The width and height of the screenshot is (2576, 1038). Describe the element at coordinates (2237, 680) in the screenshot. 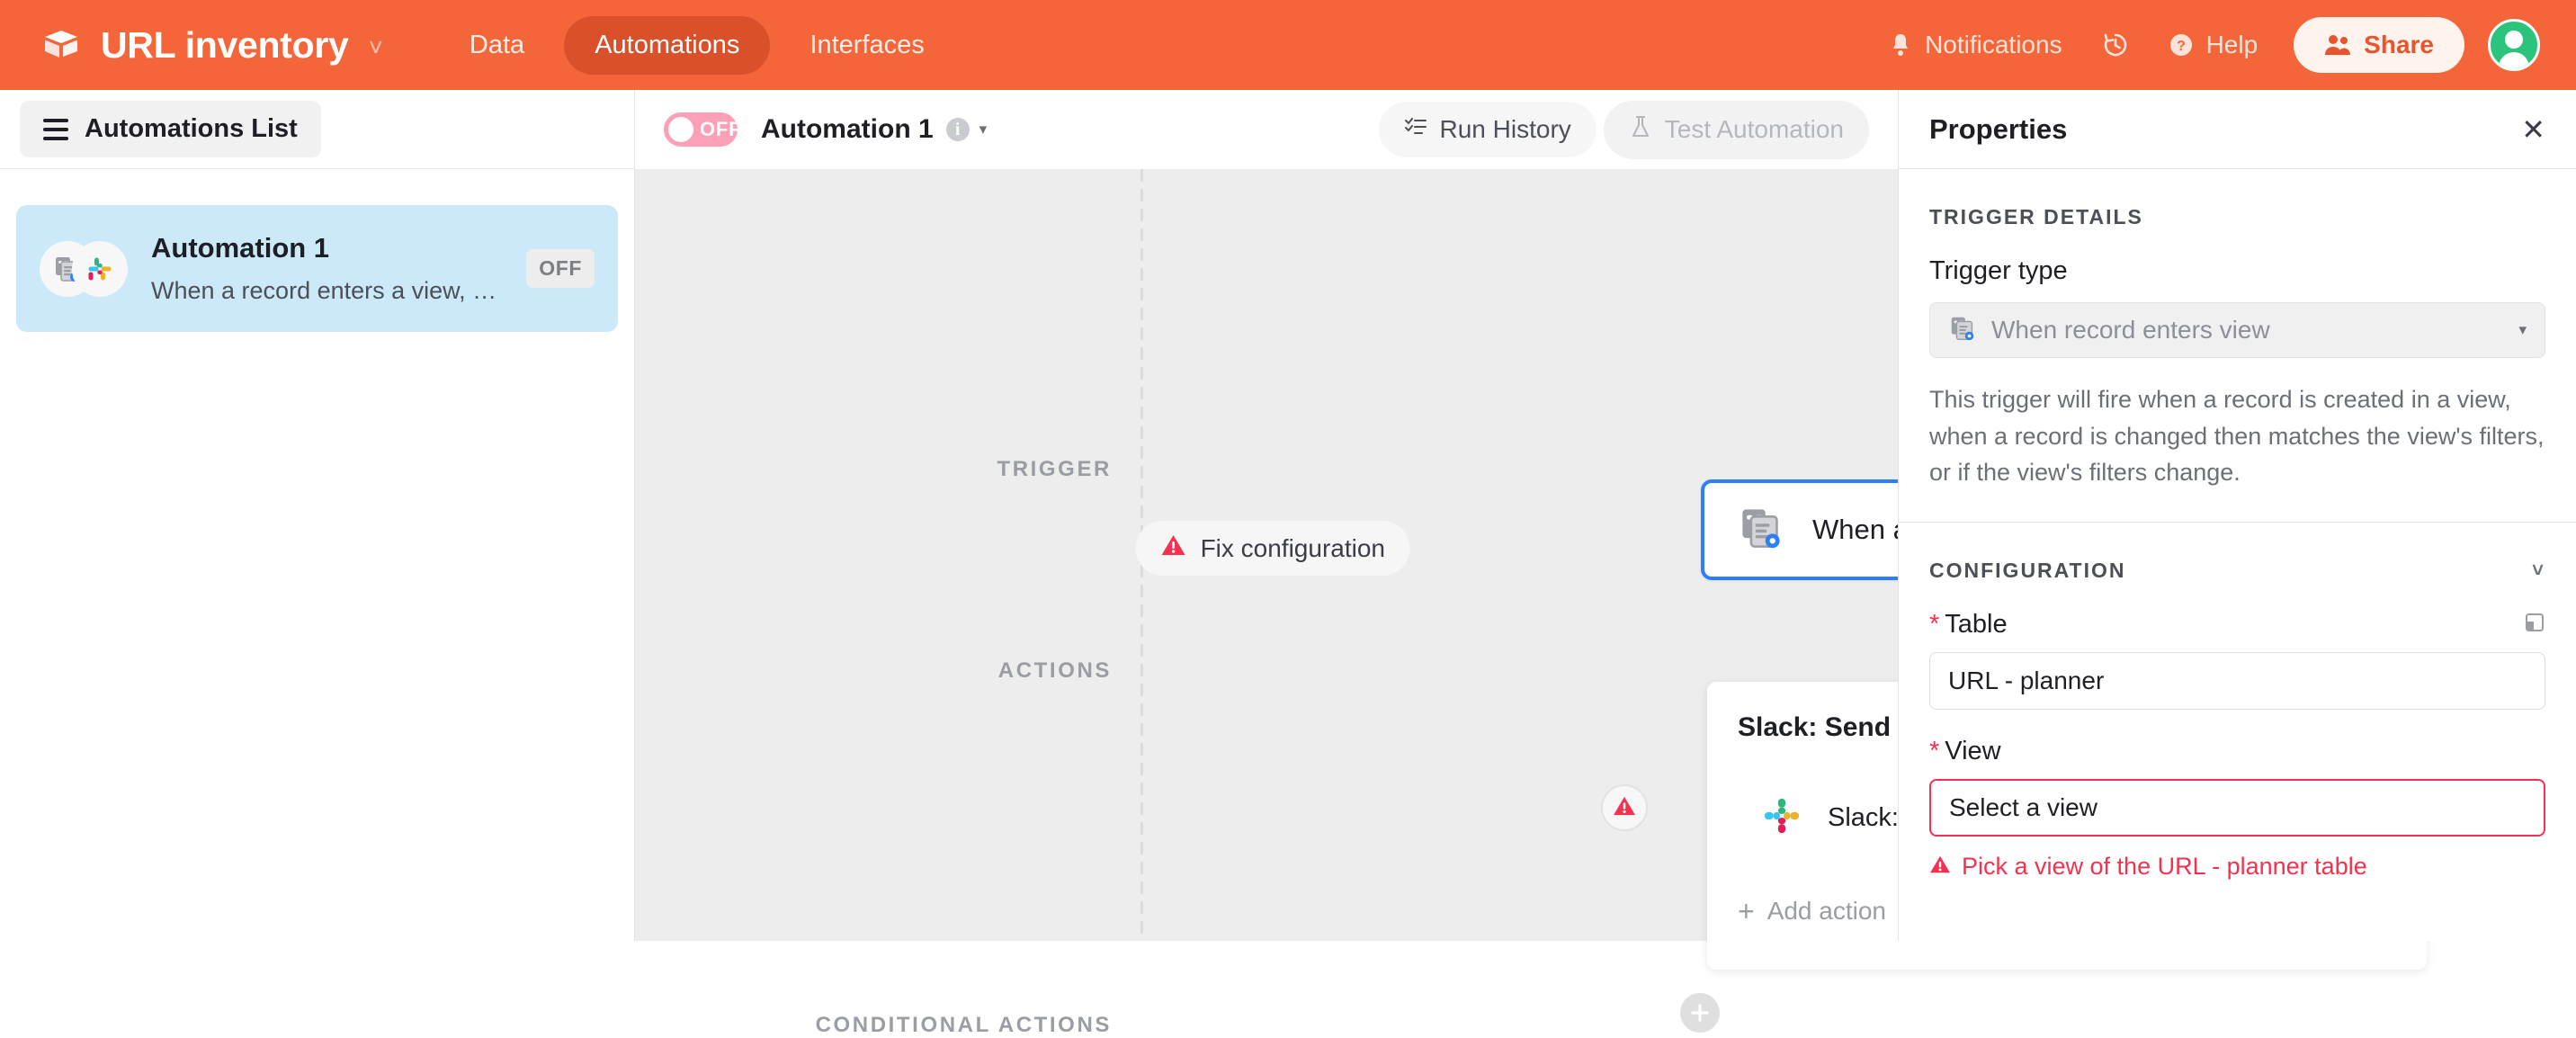

I see `table-input: URL - planner` at that location.